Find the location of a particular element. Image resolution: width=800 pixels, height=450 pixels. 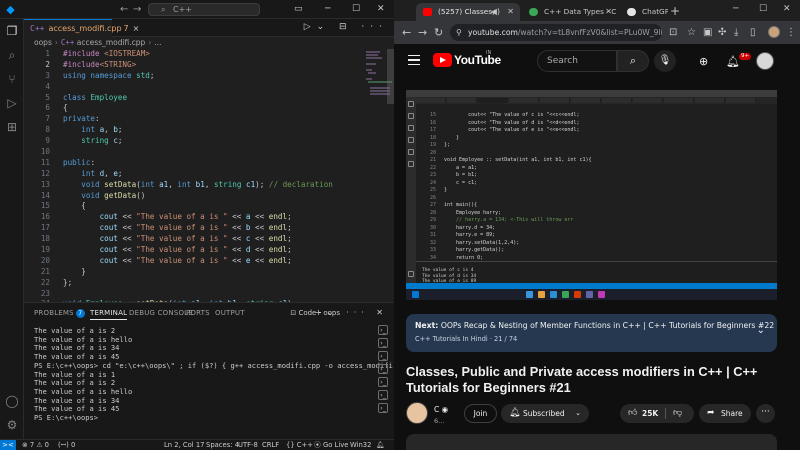

code-line: 6{ is located at coordinates (201, 108).